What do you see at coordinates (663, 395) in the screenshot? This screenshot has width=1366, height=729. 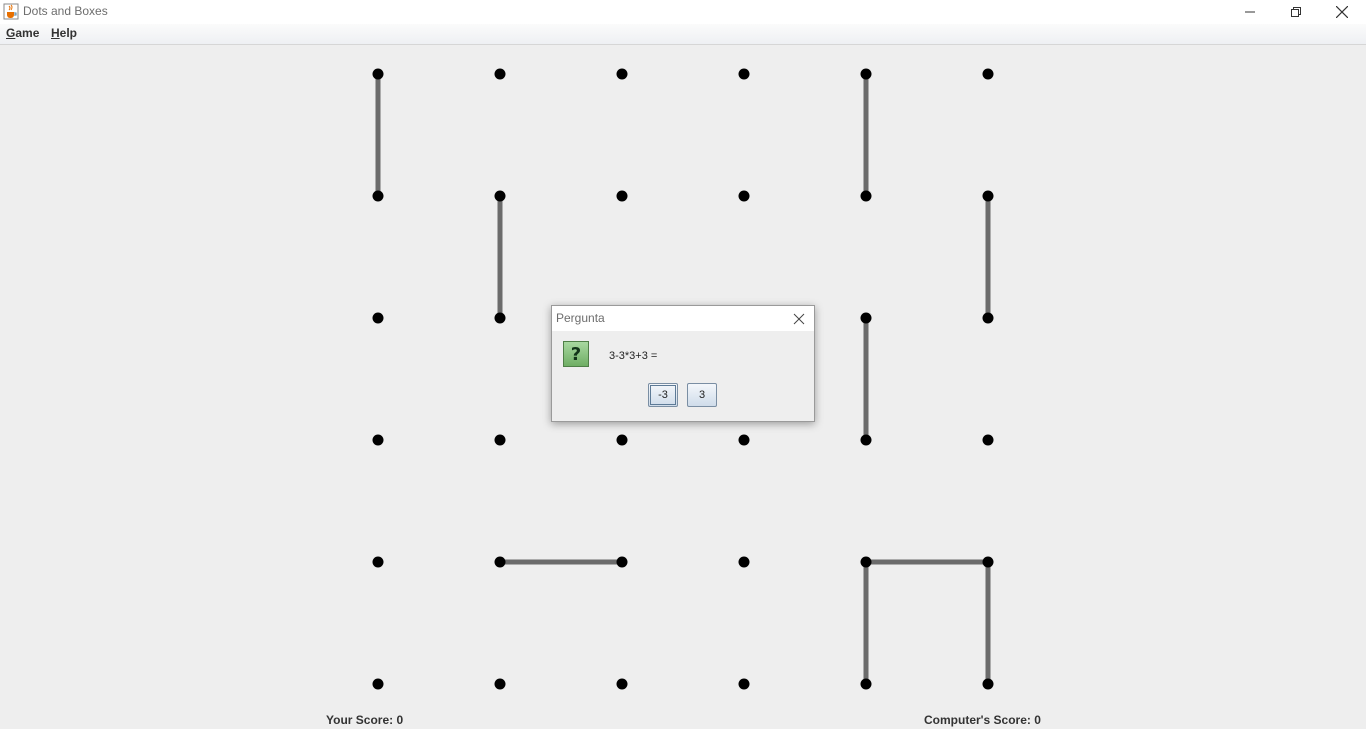 I see `answer-button-1: -3` at bounding box center [663, 395].